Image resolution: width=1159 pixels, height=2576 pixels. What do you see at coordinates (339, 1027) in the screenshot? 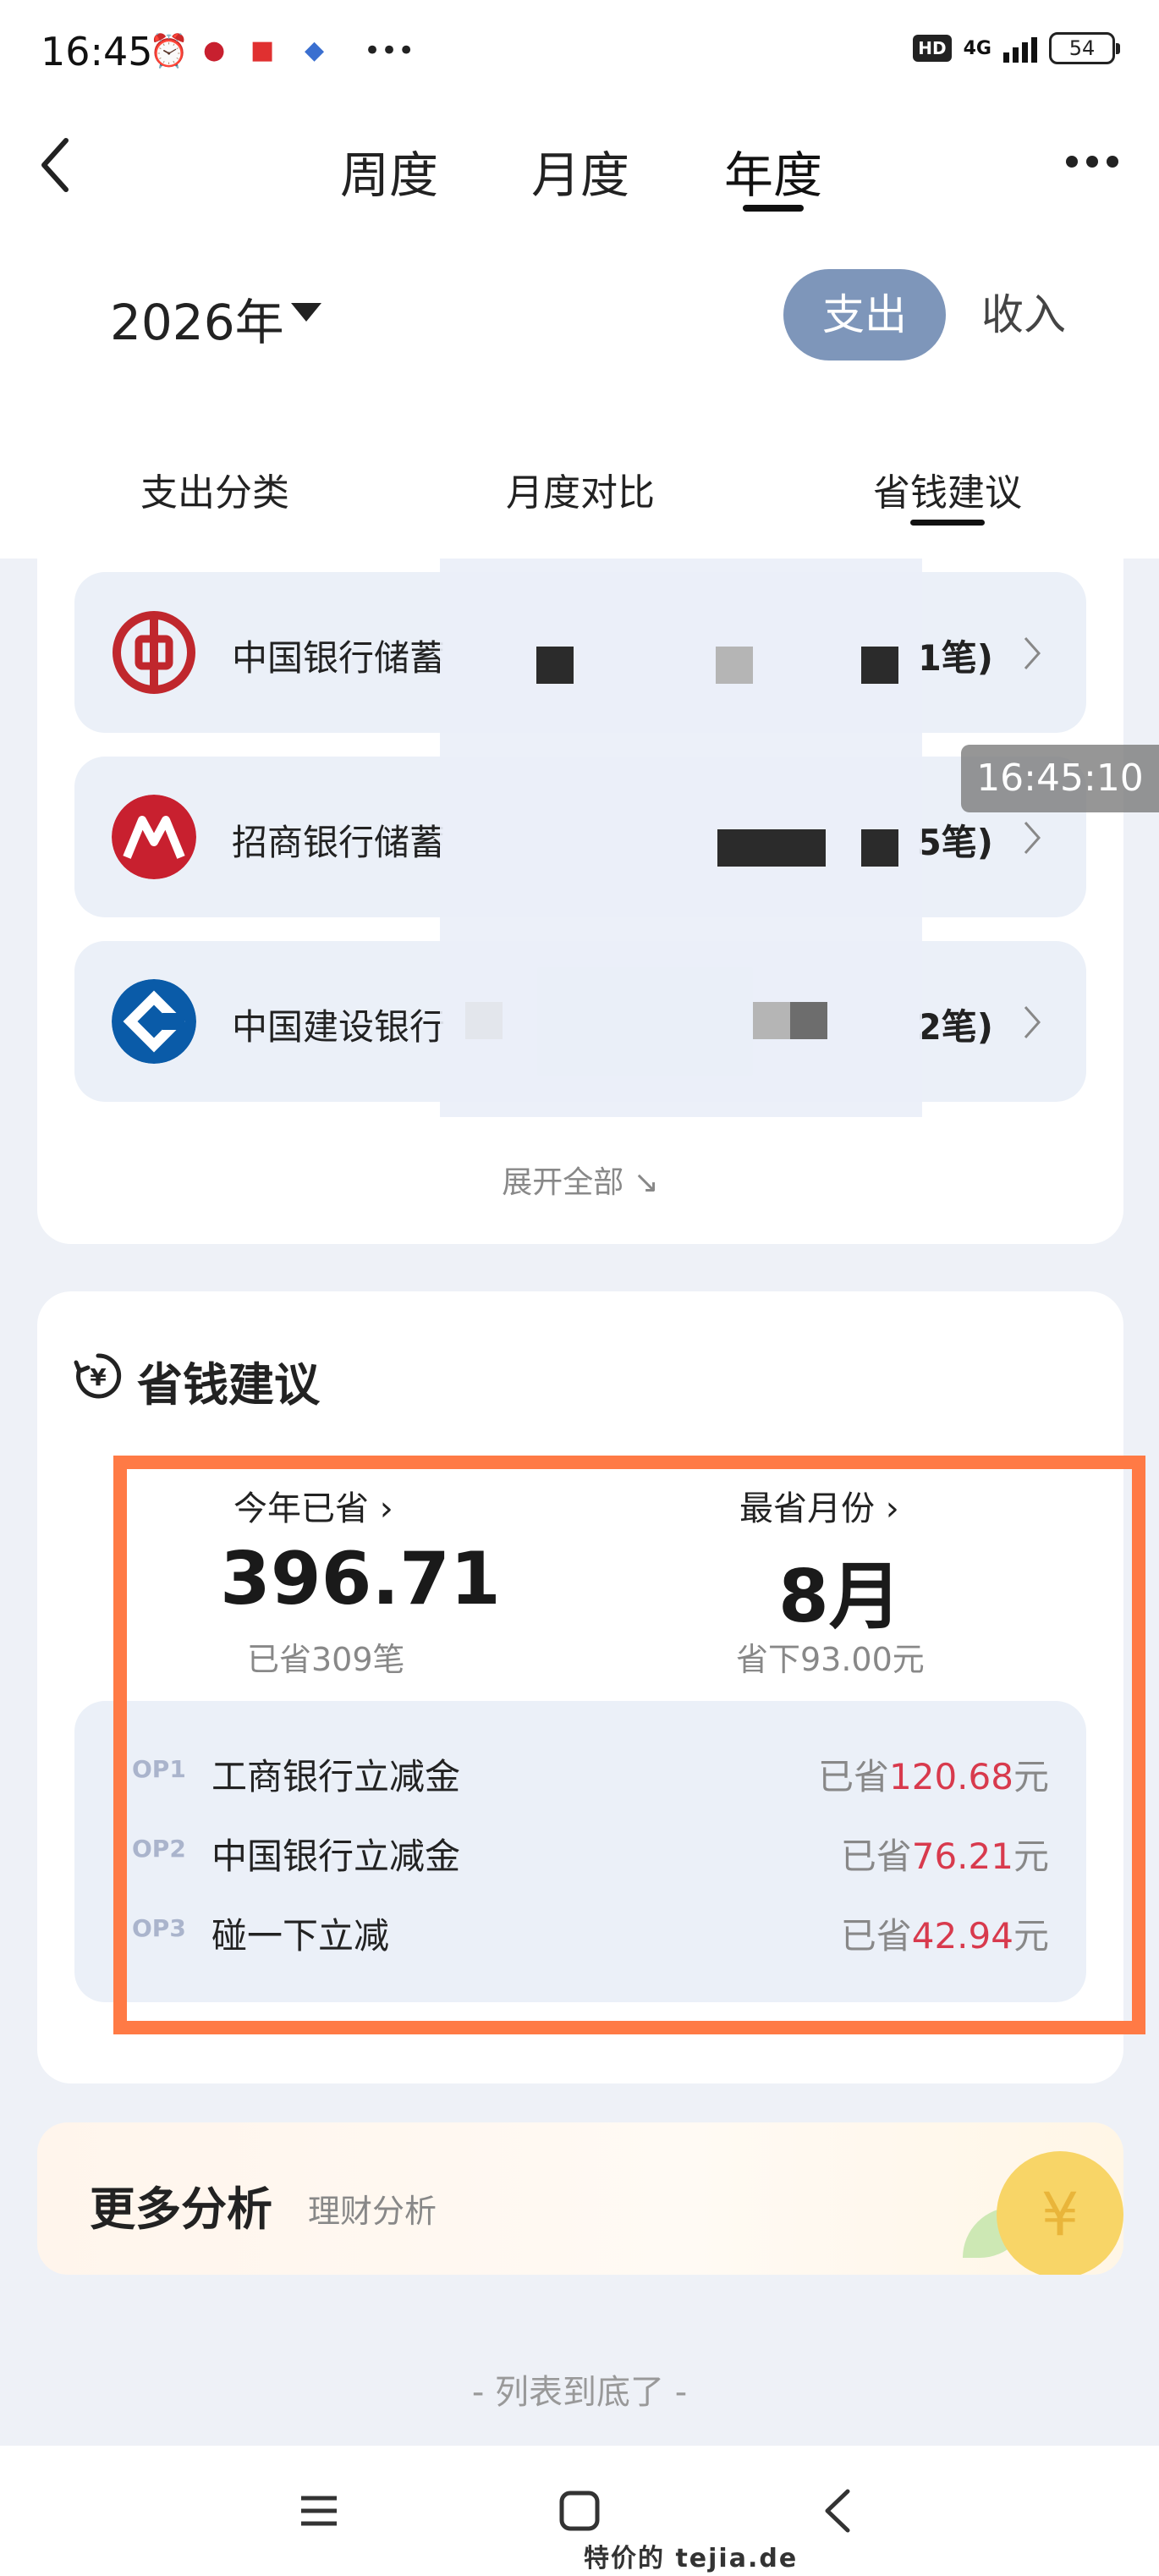
I see `bank-name: 中国建设银行` at bounding box center [339, 1027].